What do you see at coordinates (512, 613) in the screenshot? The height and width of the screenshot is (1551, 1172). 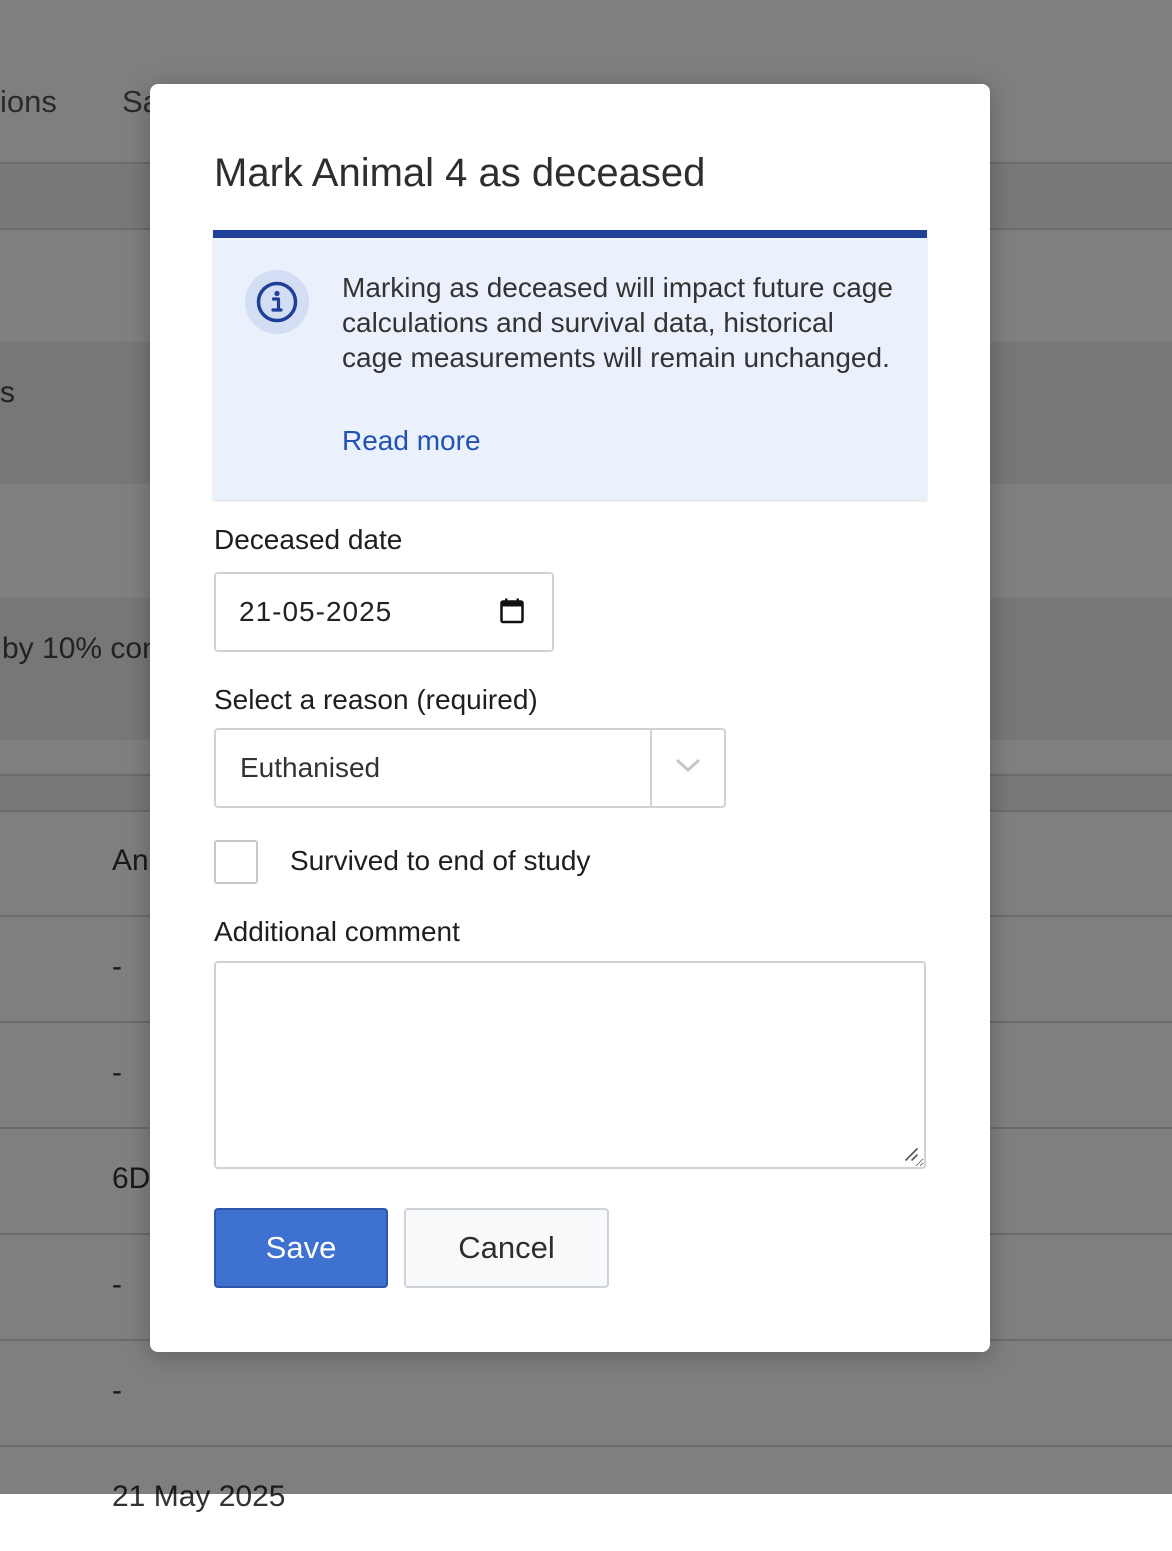 I see `calendar-icon` at bounding box center [512, 613].